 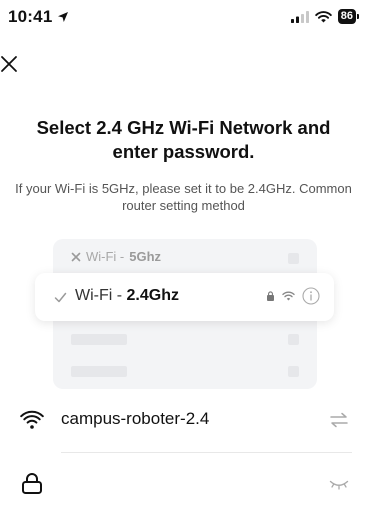 I want to click on wifi-ssid-row: campus-roboter-2.4, so click(x=183, y=420).